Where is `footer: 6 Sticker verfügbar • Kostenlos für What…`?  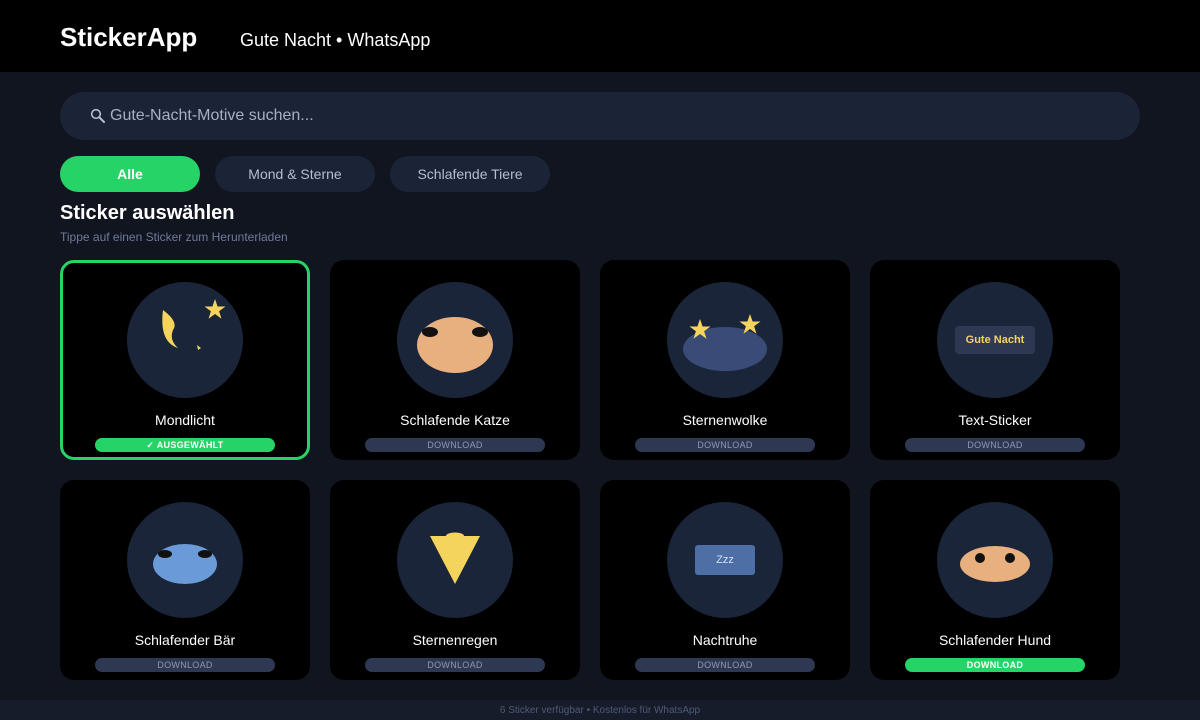 footer: 6 Sticker verfügbar • Kostenlos für What… is located at coordinates (600, 710).